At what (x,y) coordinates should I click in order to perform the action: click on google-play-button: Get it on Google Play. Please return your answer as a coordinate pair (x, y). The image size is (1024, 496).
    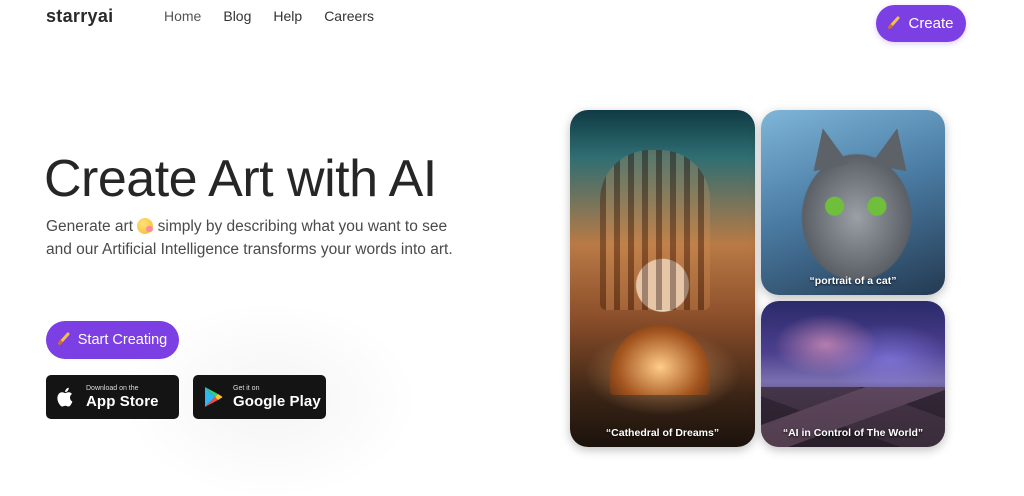
    Looking at the image, I should click on (259, 397).